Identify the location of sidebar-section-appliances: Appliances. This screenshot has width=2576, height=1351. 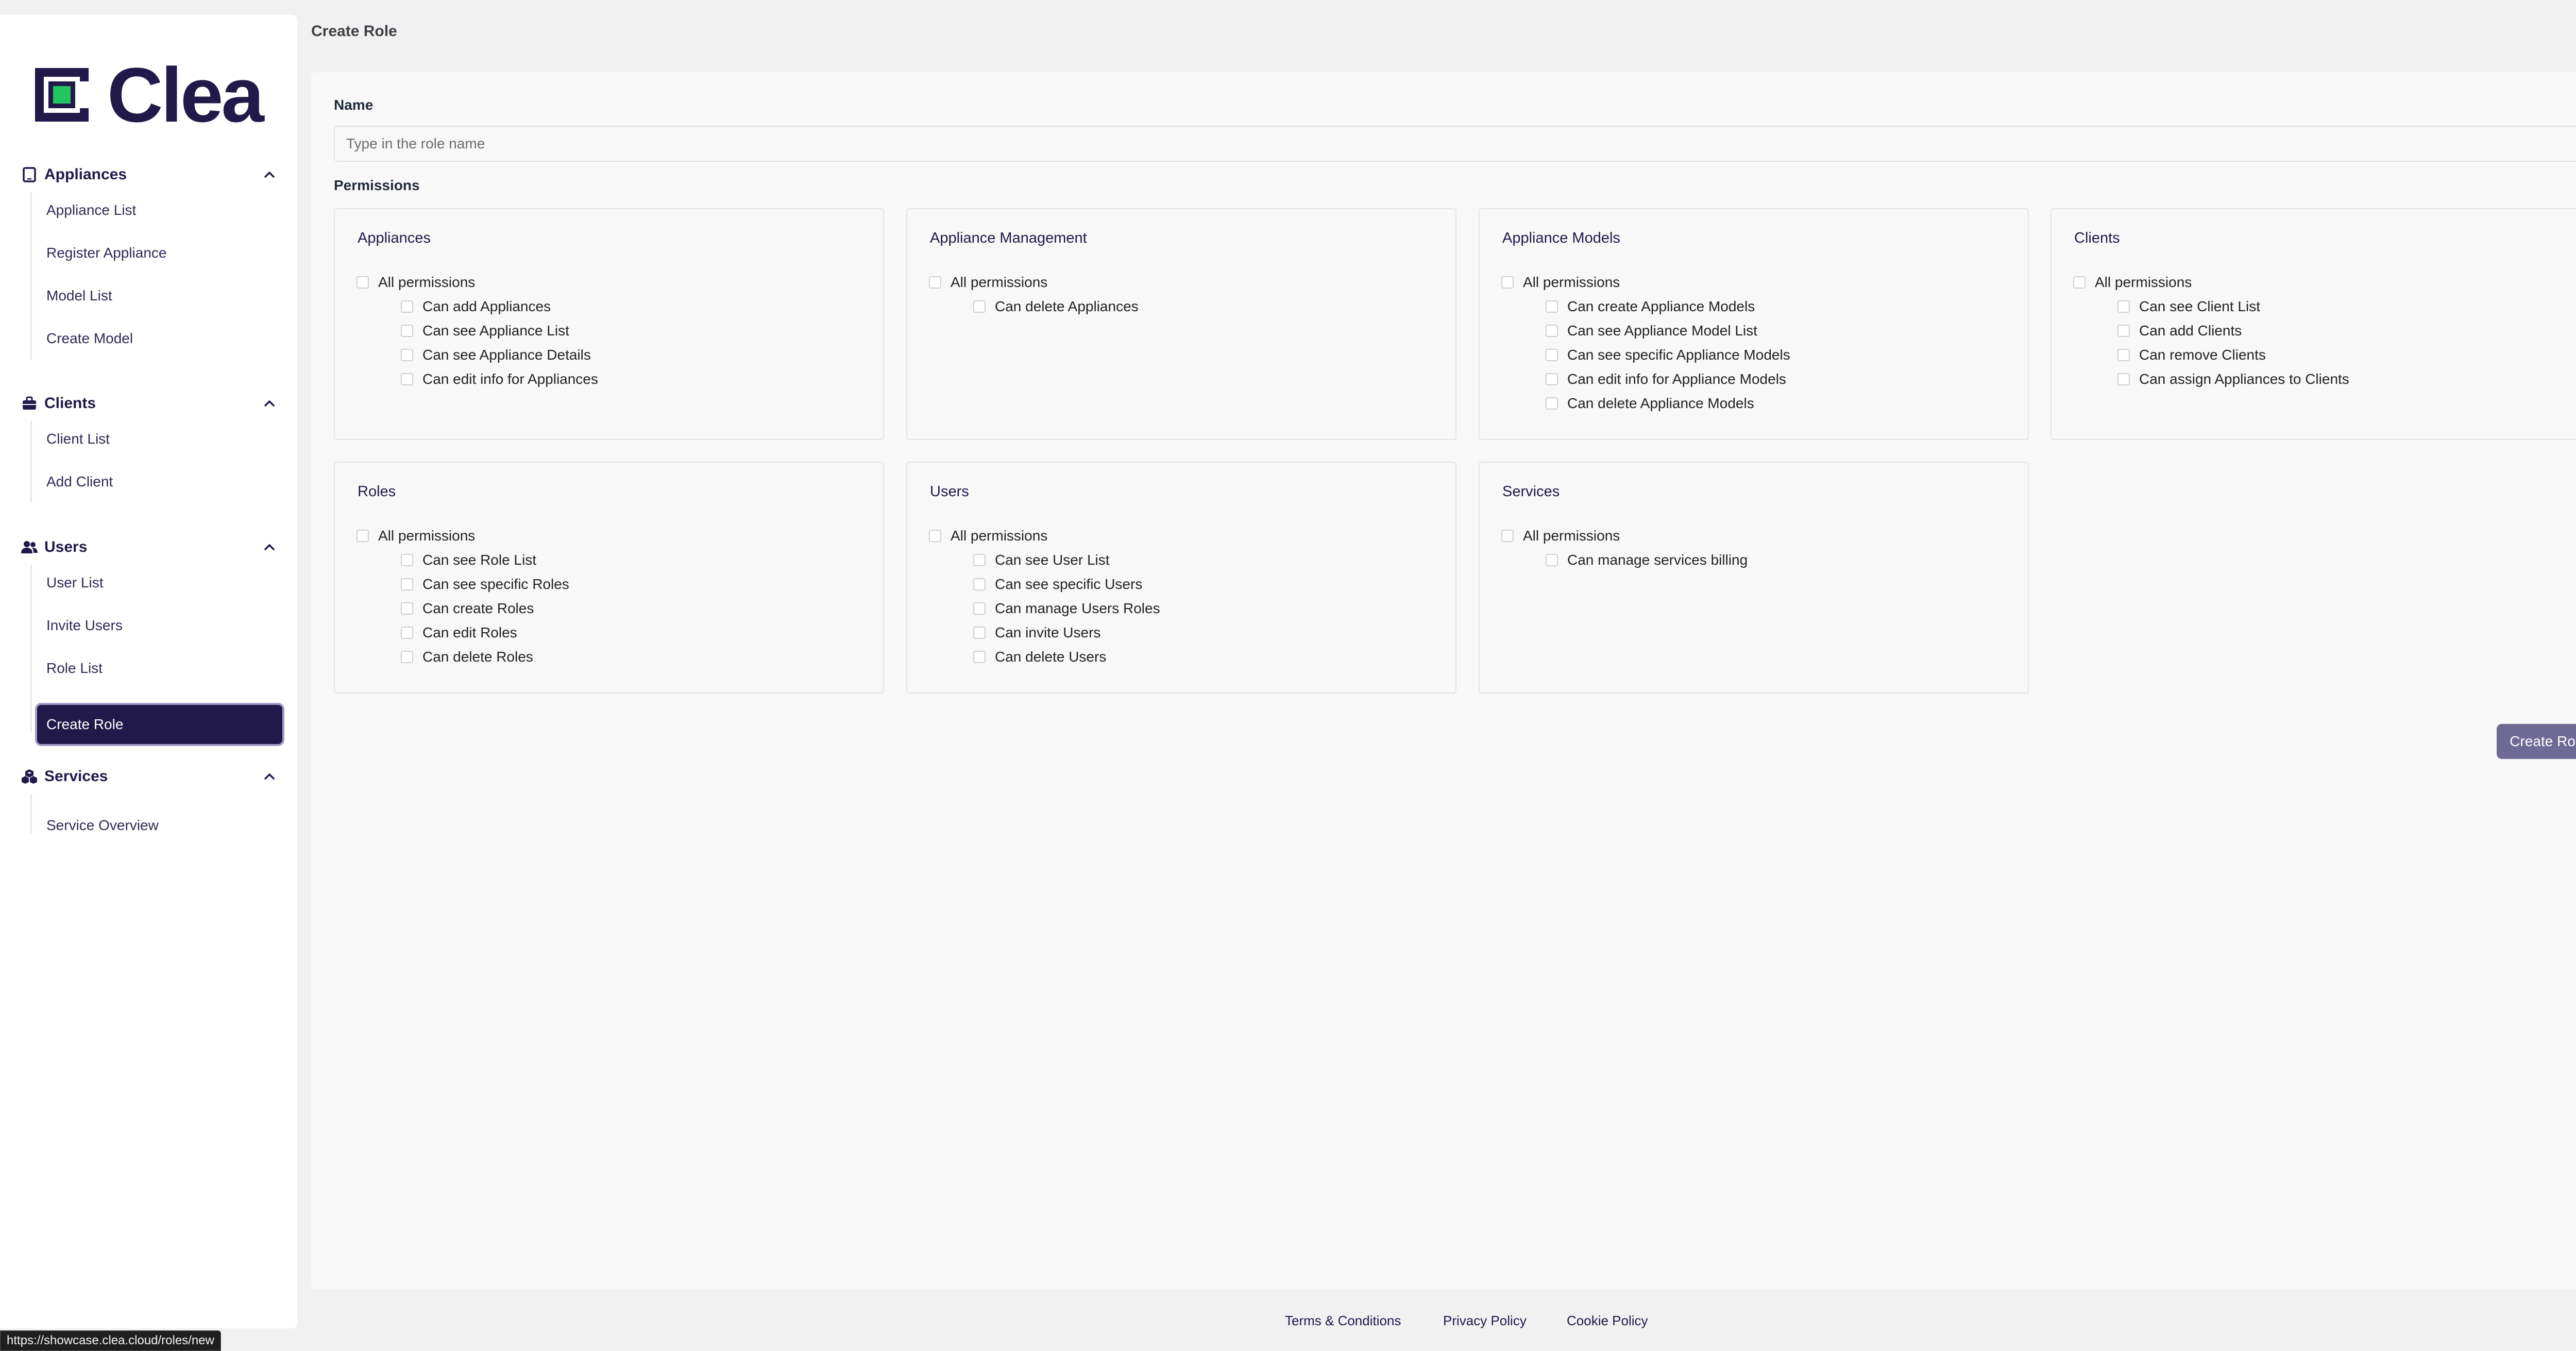
(149, 175).